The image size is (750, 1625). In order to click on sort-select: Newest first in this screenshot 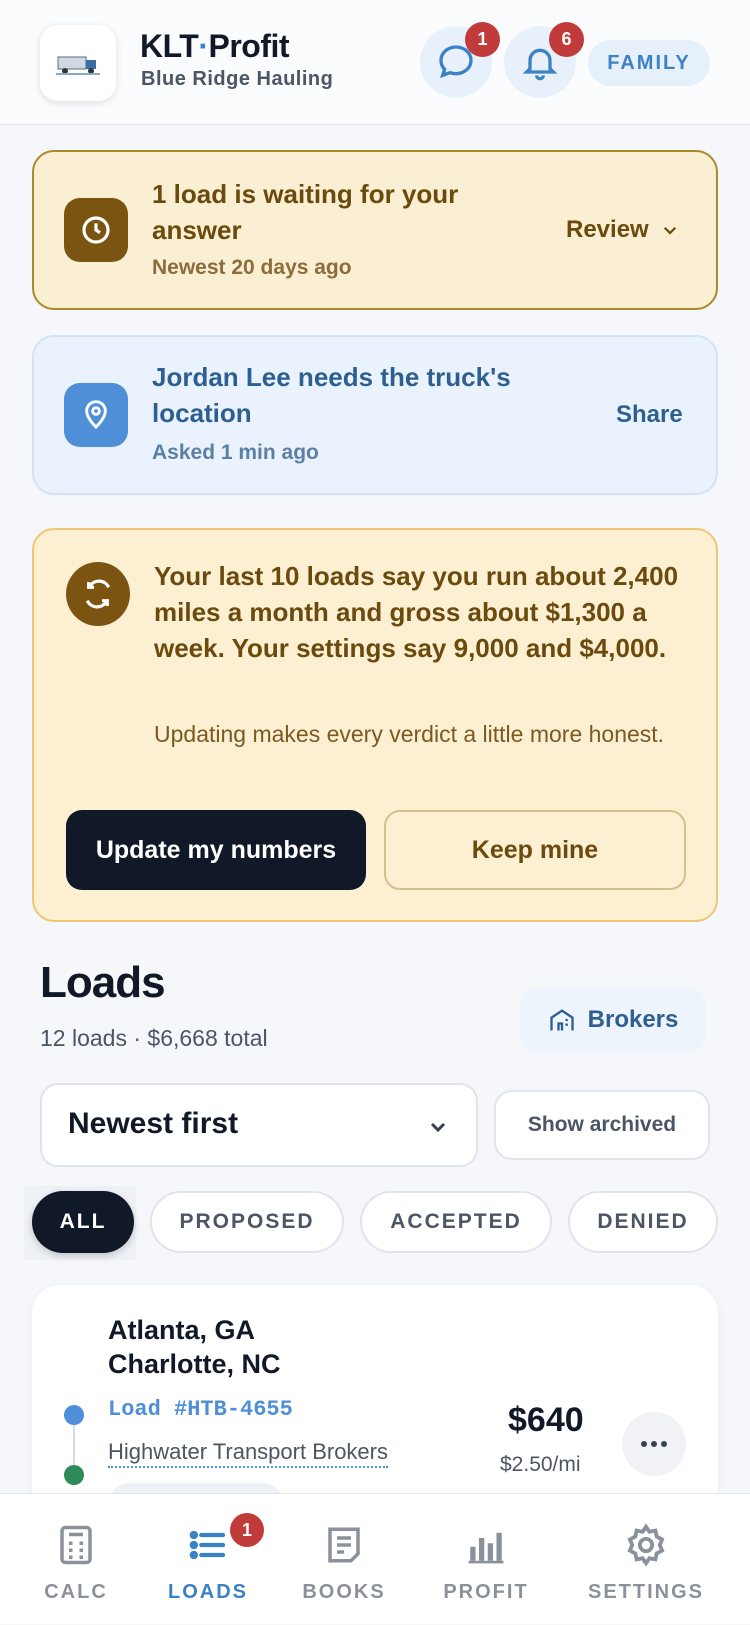, I will do `click(259, 1125)`.